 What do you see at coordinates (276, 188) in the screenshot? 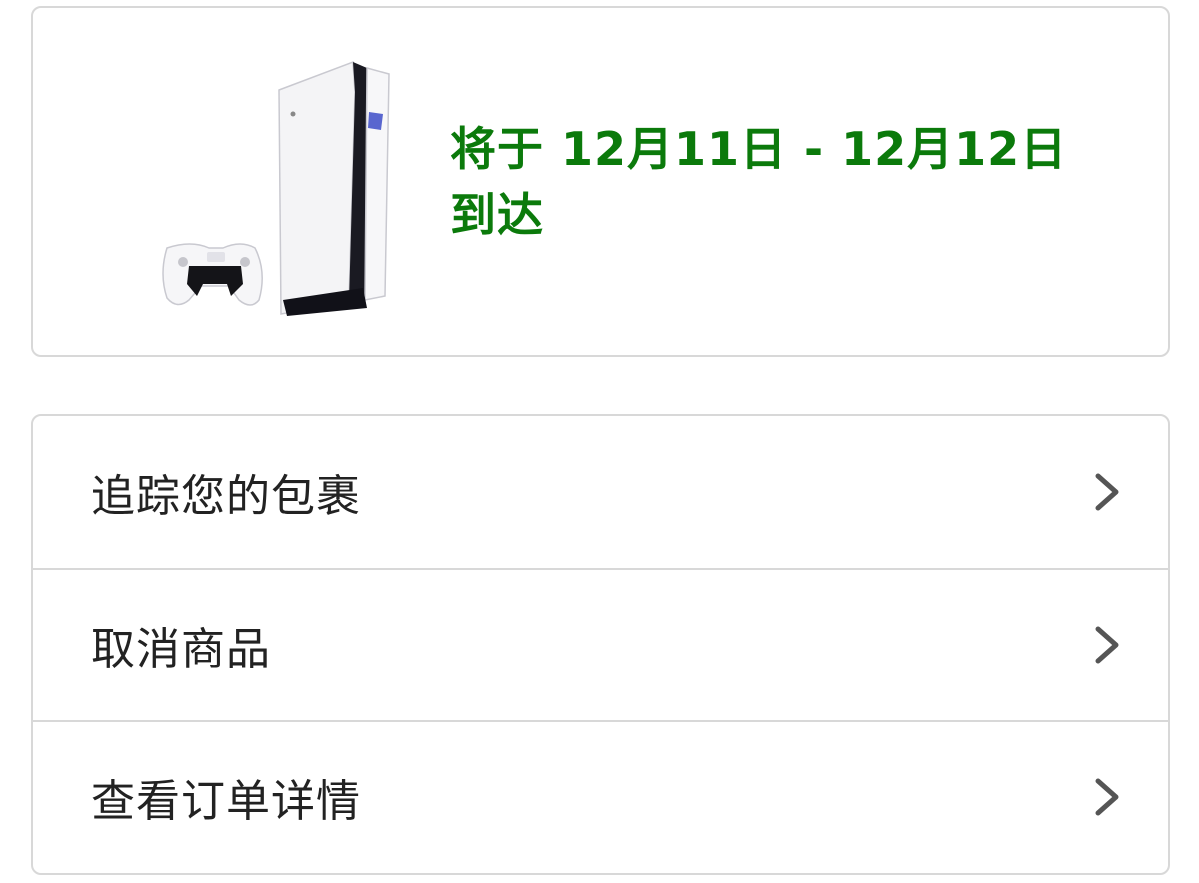
I see `product-image` at bounding box center [276, 188].